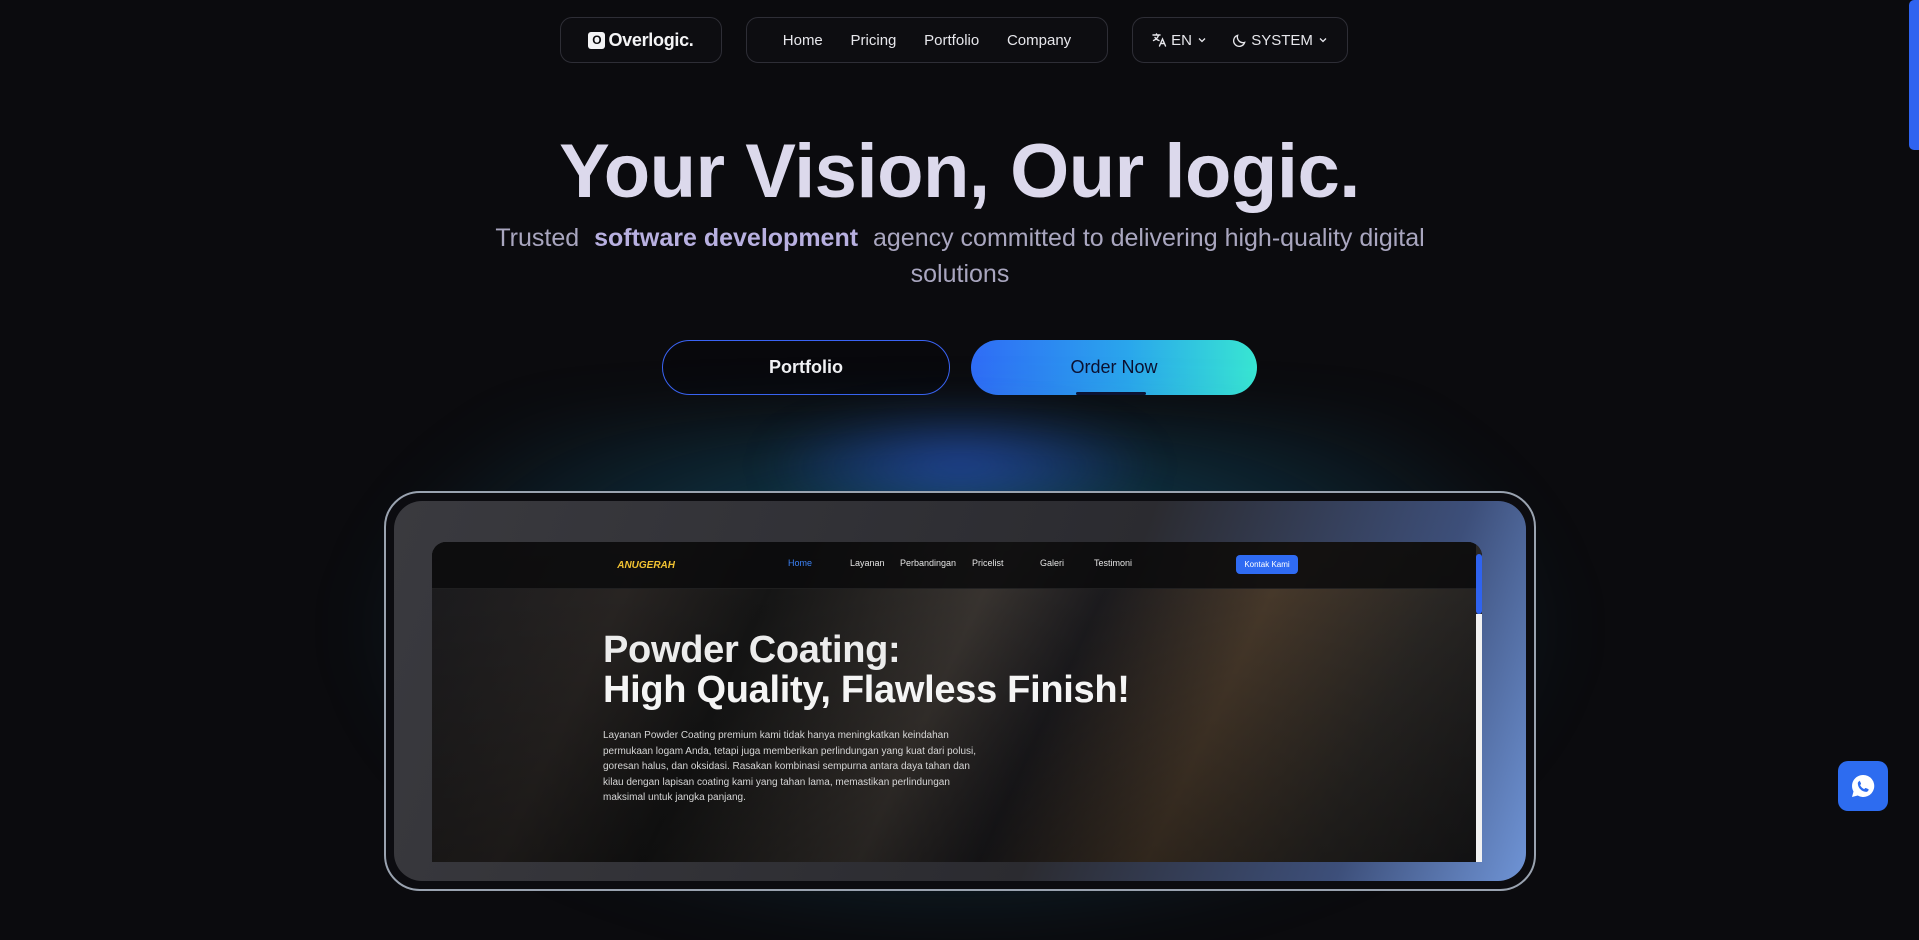 This screenshot has height=940, width=1919. What do you see at coordinates (1479, 738) in the screenshot?
I see `preview-scrollbar-track` at bounding box center [1479, 738].